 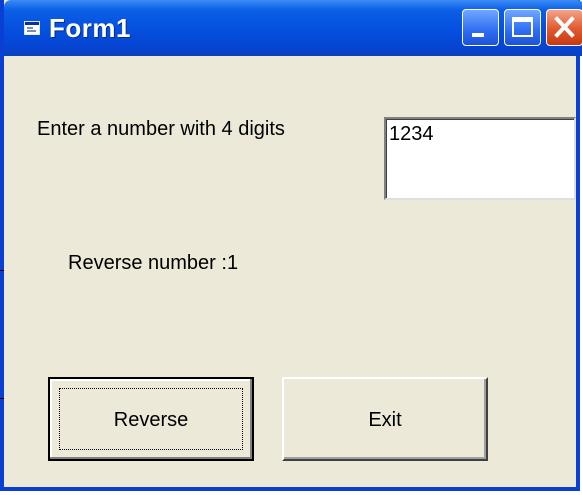 I want to click on reverse-button-label: Reverse, so click(x=151, y=420).